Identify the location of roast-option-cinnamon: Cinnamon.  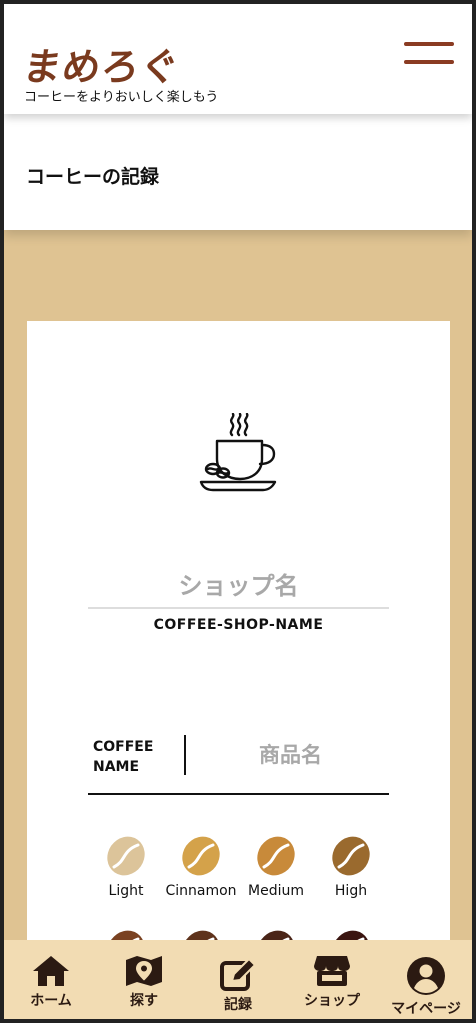
(201, 867).